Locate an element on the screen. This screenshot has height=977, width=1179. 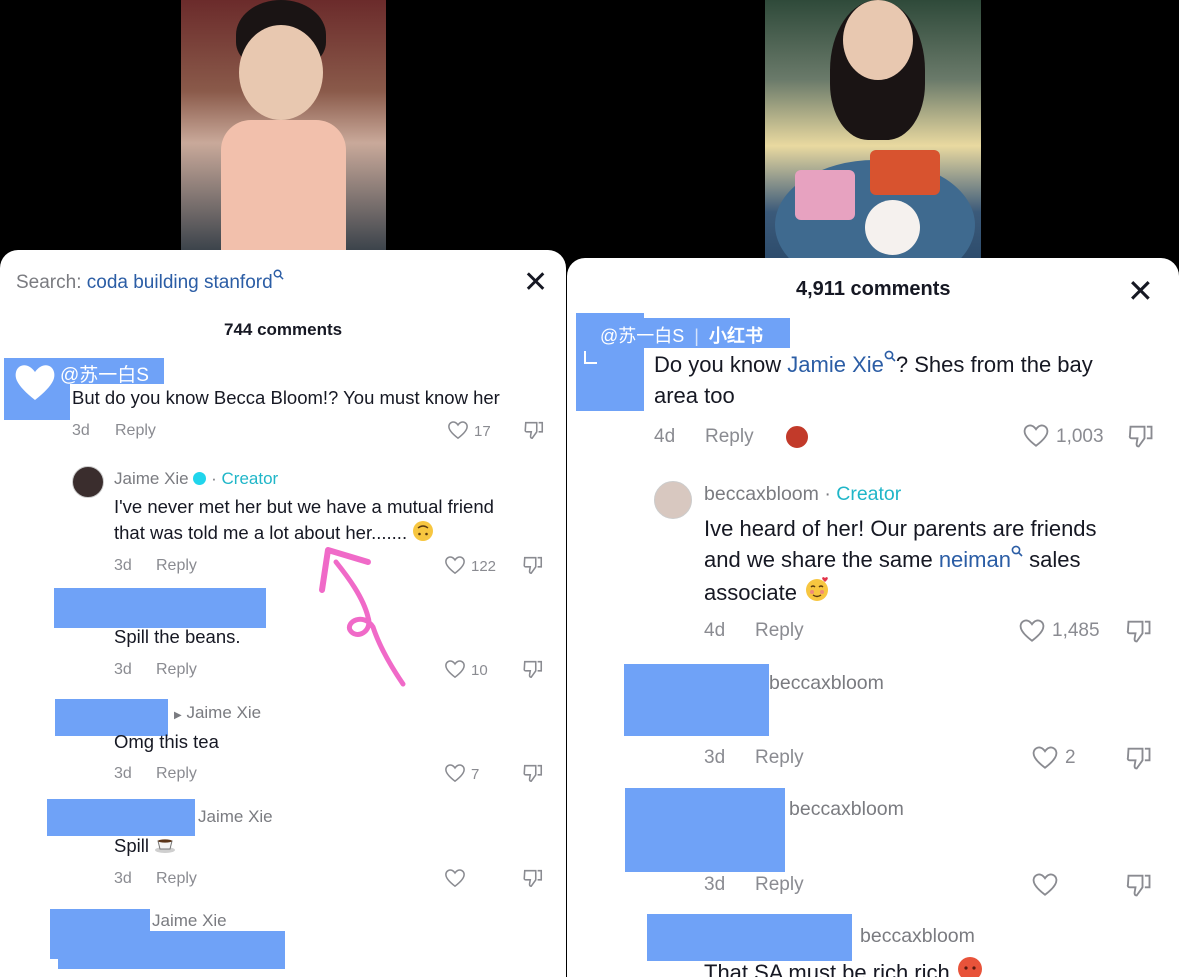
upside-down-face-emoji is located at coordinates (423, 531).